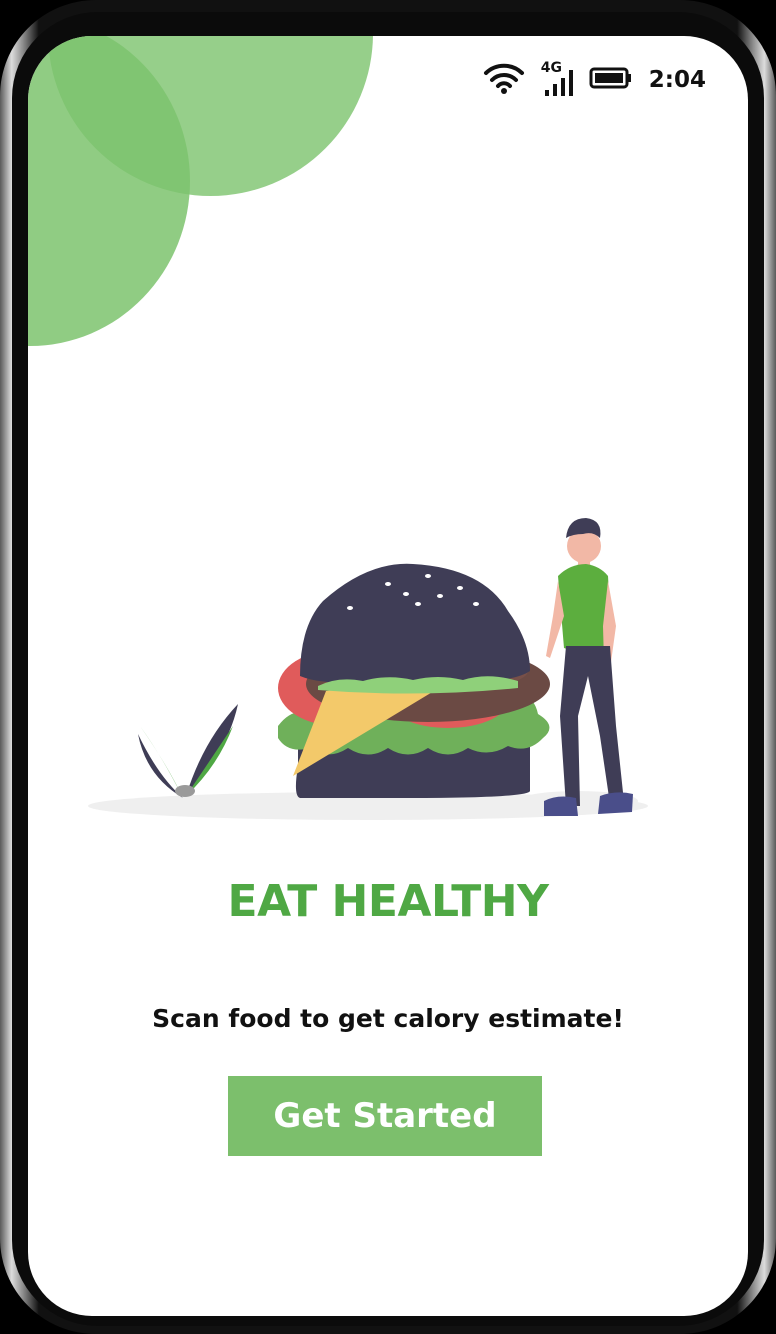  What do you see at coordinates (388, 1018) in the screenshot?
I see `page-subtitle: Scan food to get calory estimate!` at bounding box center [388, 1018].